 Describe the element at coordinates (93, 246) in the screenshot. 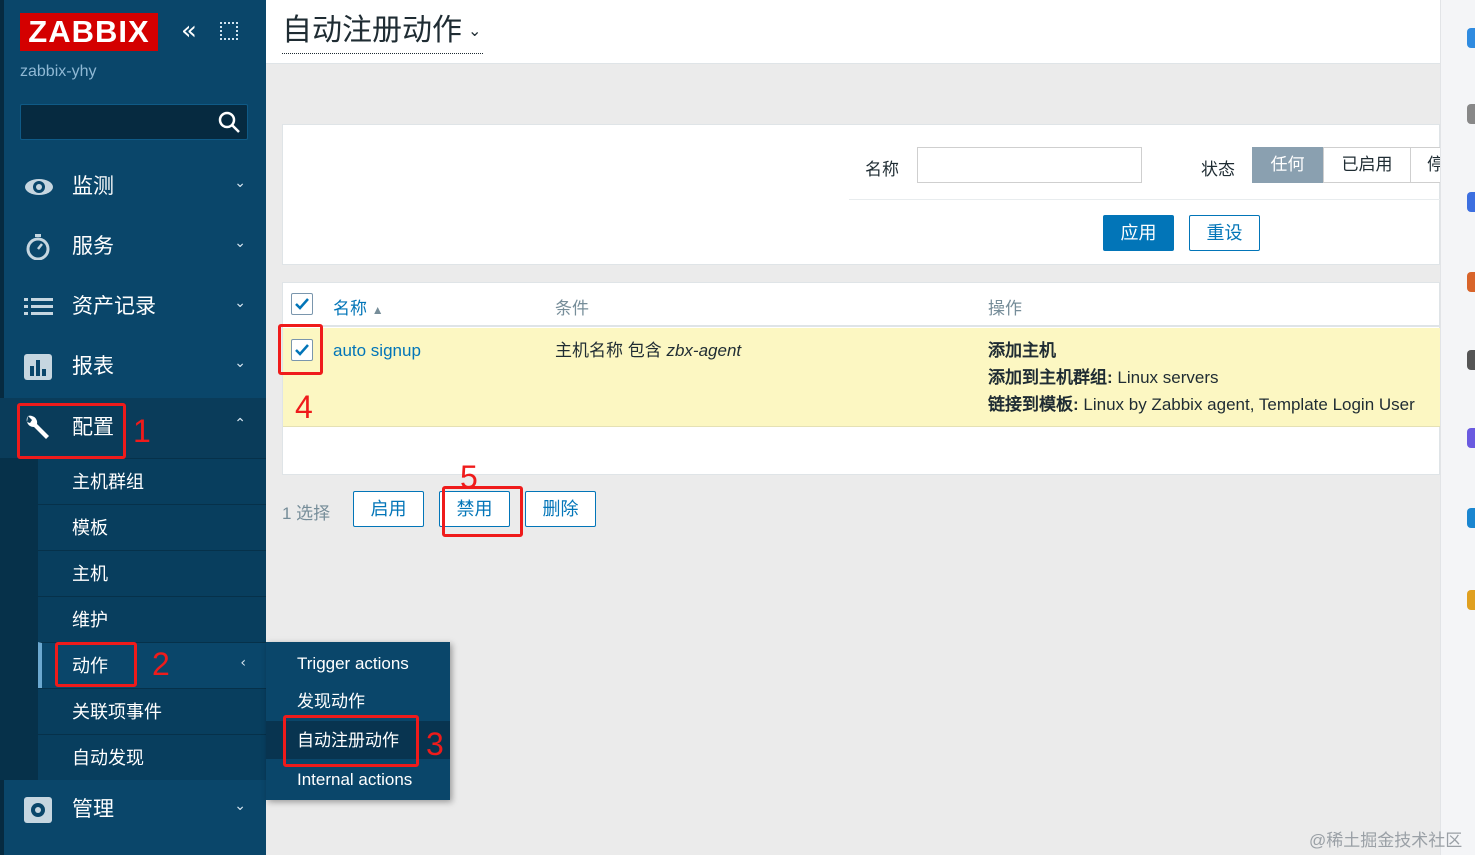

I see `menu-label: 服务` at that location.